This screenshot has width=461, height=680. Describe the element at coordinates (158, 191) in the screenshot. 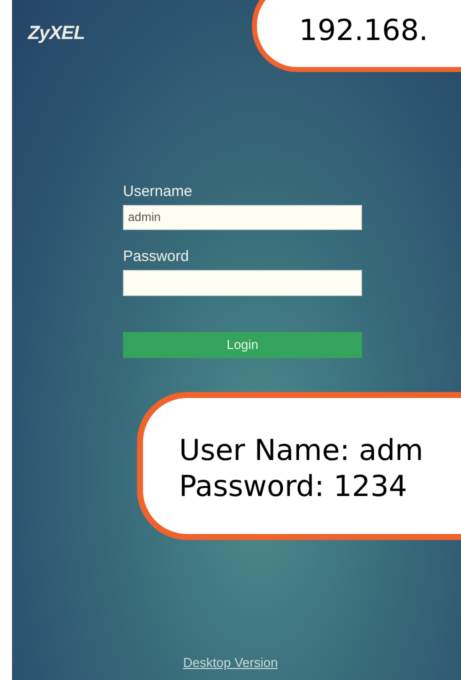

I see `username-label: Username` at that location.